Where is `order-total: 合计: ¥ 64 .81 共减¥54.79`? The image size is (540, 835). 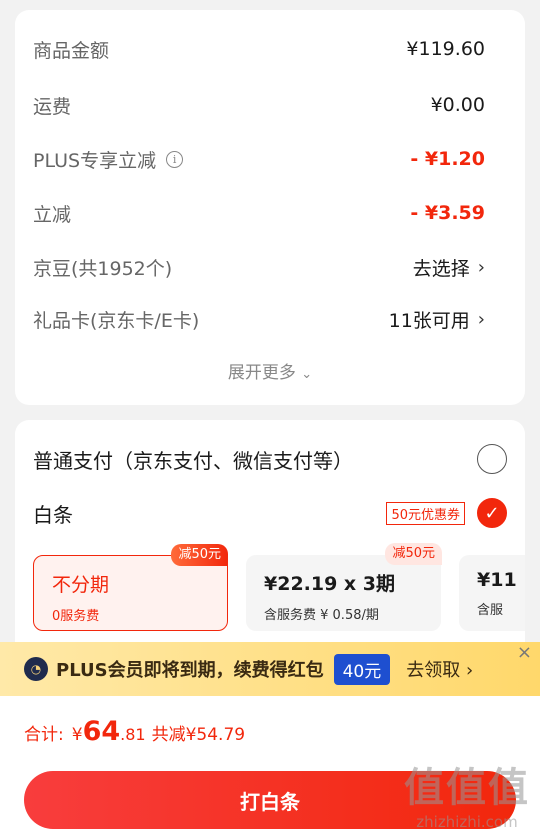
order-total: 合计: ¥ 64 .81 共减¥54.79 is located at coordinates (134, 731).